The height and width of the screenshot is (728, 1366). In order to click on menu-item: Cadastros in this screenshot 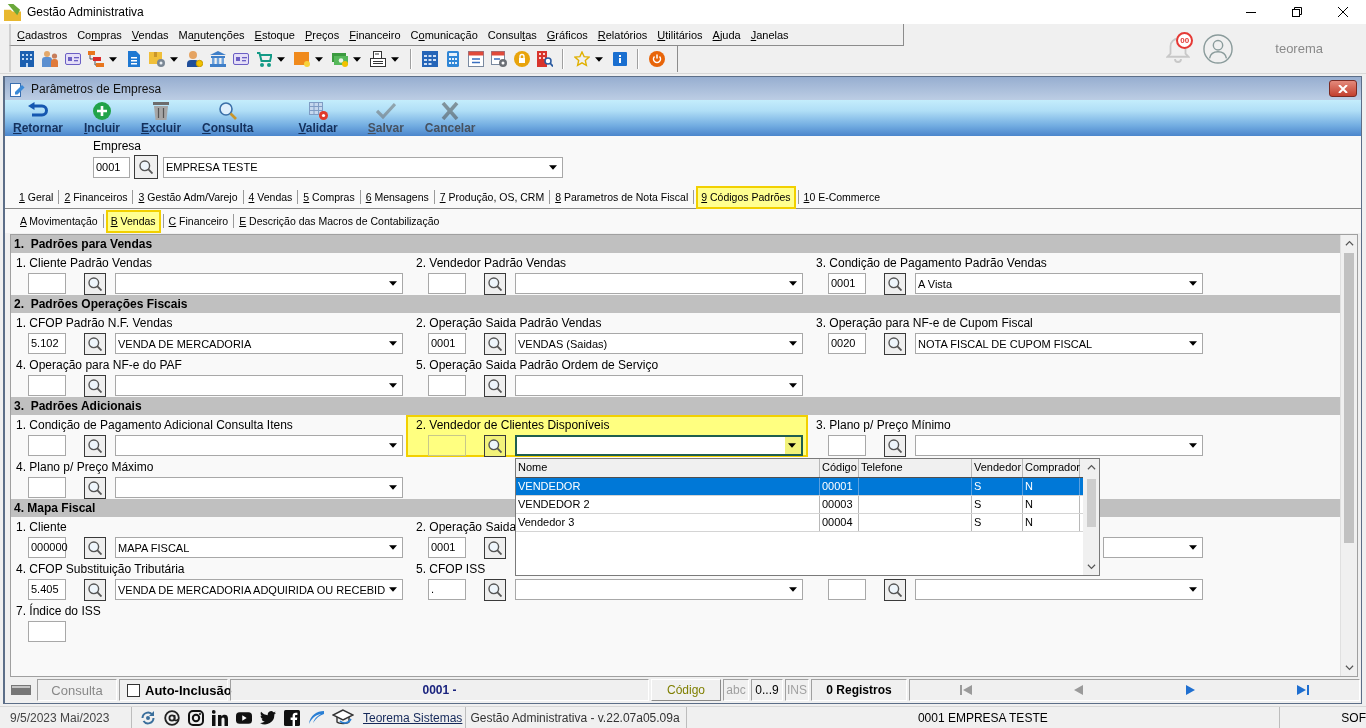, I will do `click(42, 34)`.